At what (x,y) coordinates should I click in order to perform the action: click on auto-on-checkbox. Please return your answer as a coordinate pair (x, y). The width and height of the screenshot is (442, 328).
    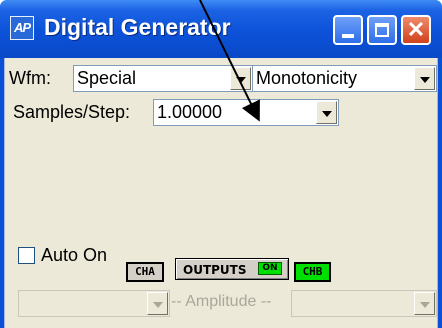
    Looking at the image, I should click on (26, 255).